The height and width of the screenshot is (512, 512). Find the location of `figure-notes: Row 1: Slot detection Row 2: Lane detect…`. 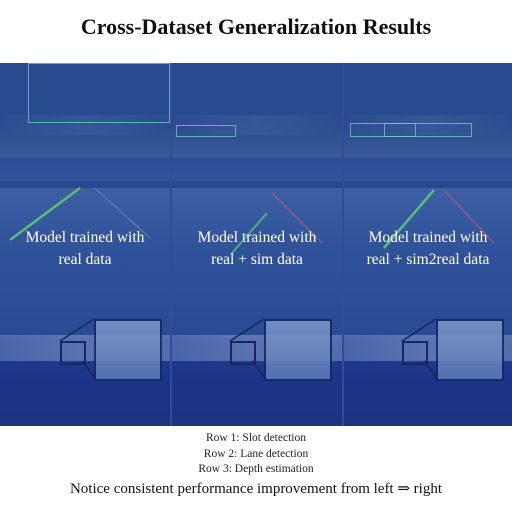

figure-notes: Row 1: Slot detection Row 2: Lane detect… is located at coordinates (256, 465).